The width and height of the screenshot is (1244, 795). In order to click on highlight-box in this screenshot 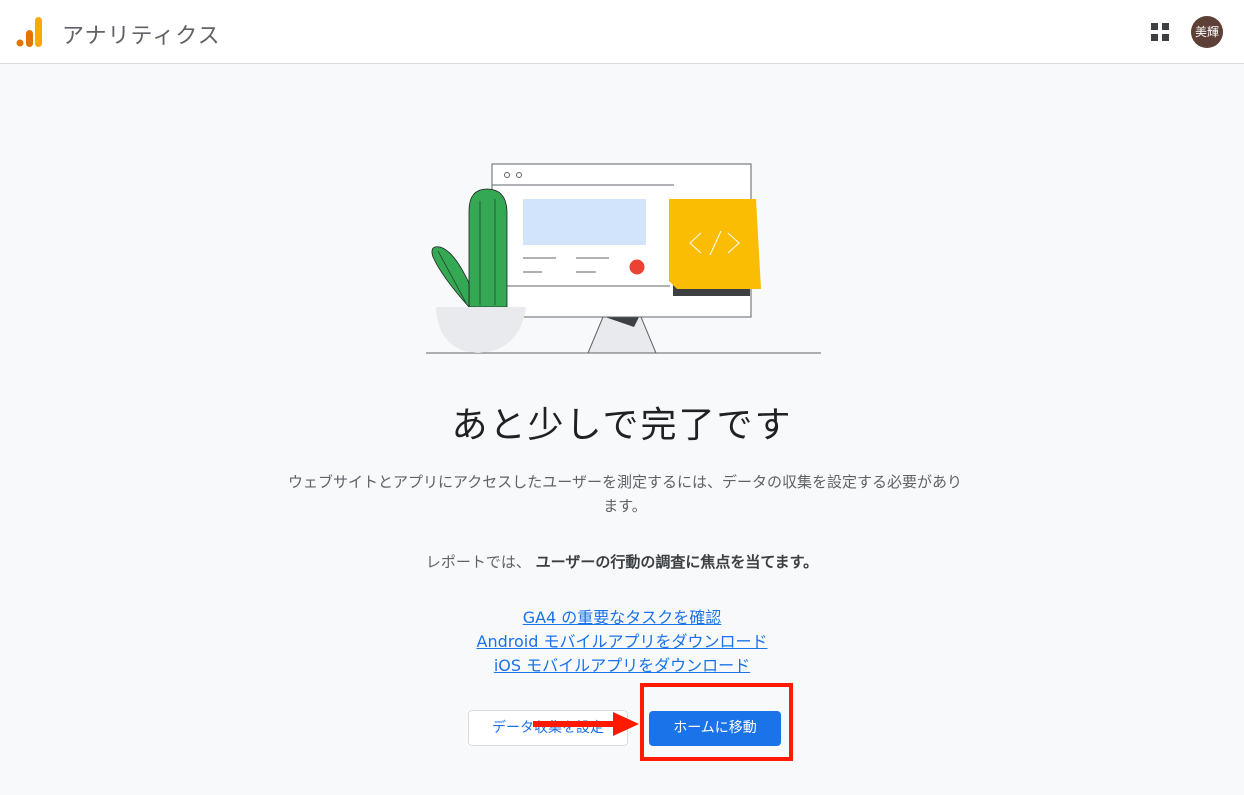, I will do `click(716, 722)`.